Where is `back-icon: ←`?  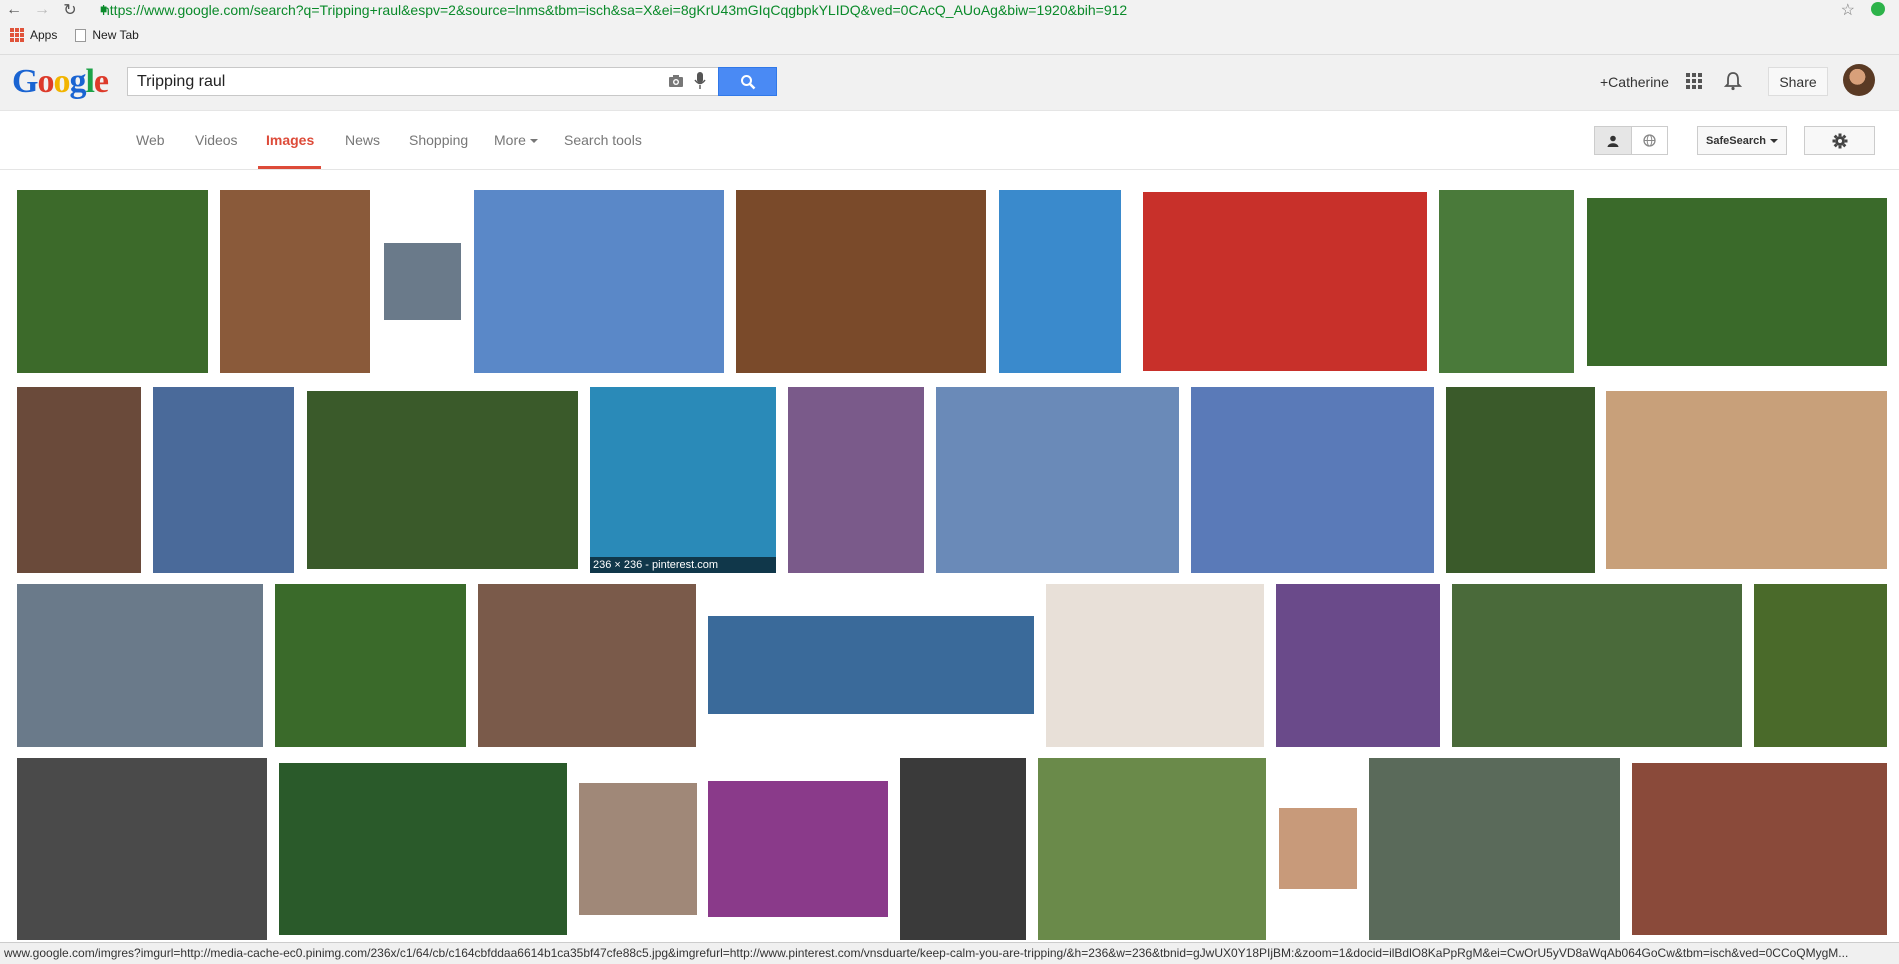 back-icon: ← is located at coordinates (14, 10).